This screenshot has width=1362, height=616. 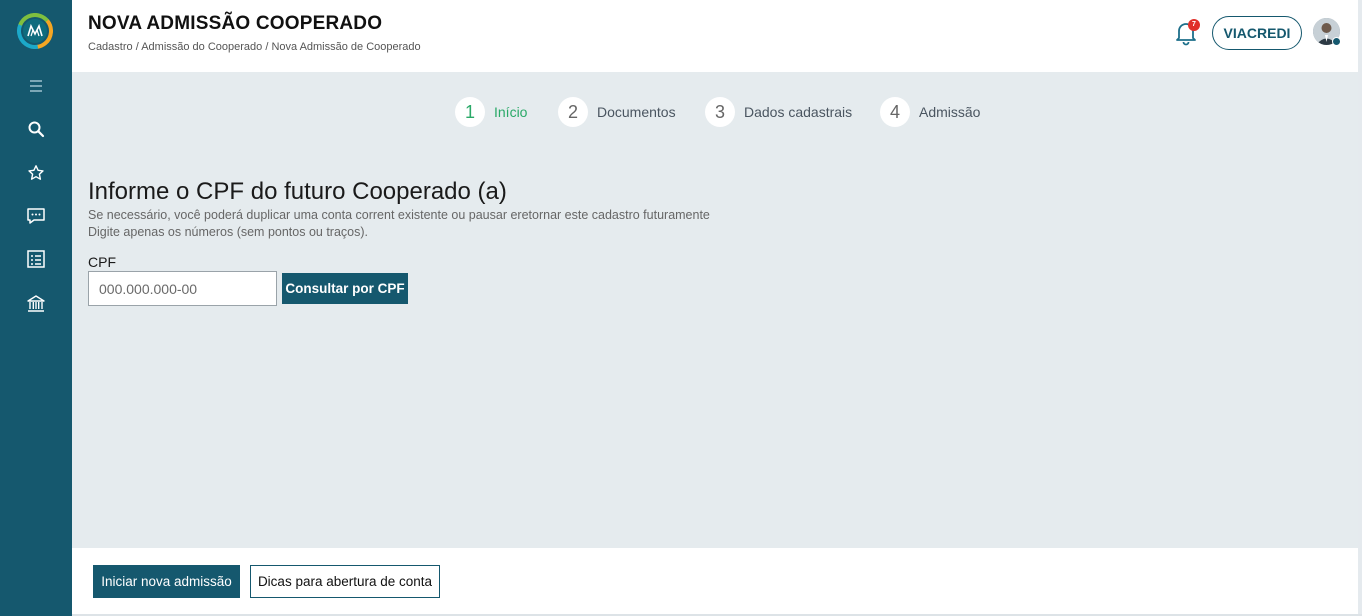 What do you see at coordinates (1360, 308) in the screenshot?
I see `scrollbar-track` at bounding box center [1360, 308].